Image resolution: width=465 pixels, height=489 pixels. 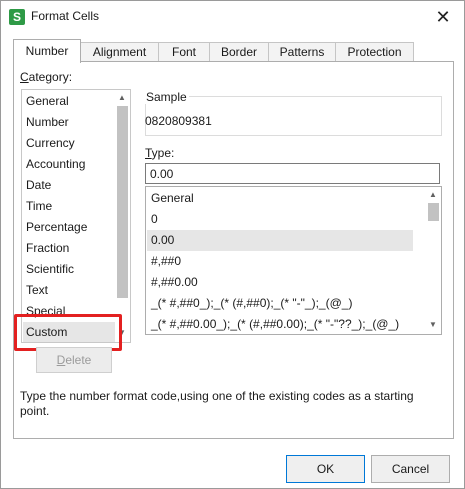 What do you see at coordinates (166, 97) in the screenshot?
I see `sample-label: Sample` at bounding box center [166, 97].